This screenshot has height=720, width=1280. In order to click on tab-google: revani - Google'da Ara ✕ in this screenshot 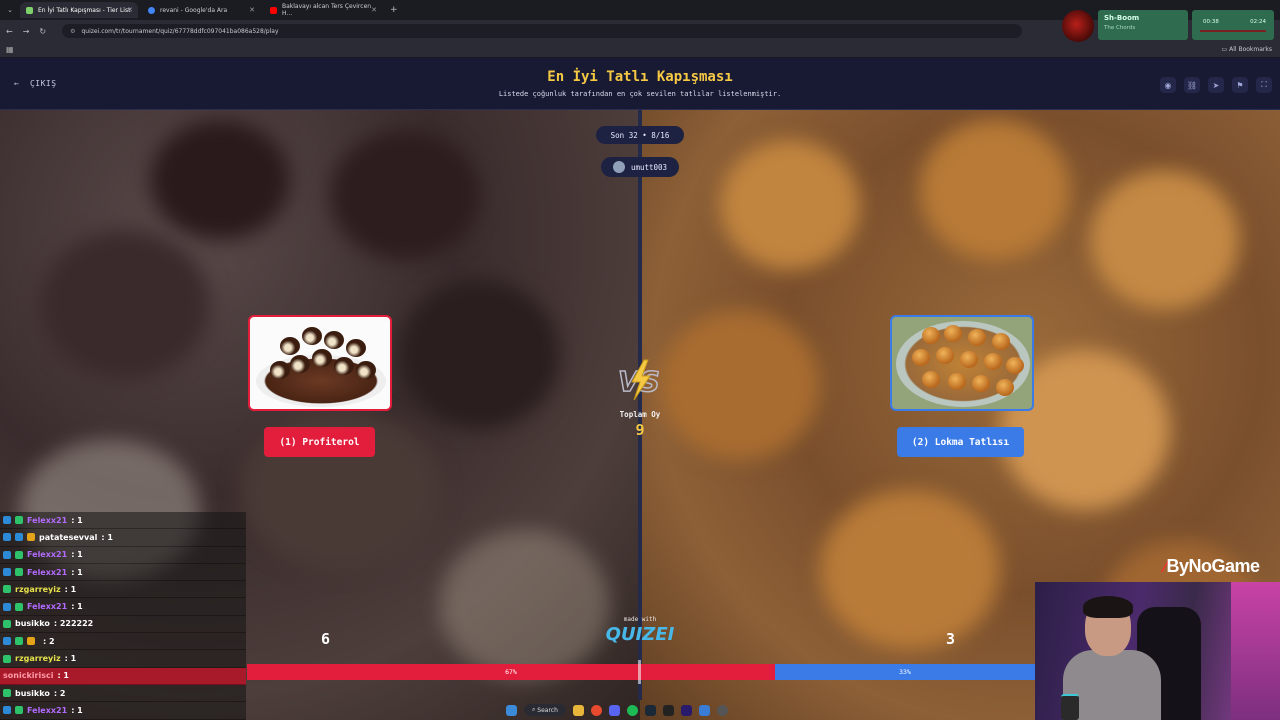, I will do `click(201, 10)`.